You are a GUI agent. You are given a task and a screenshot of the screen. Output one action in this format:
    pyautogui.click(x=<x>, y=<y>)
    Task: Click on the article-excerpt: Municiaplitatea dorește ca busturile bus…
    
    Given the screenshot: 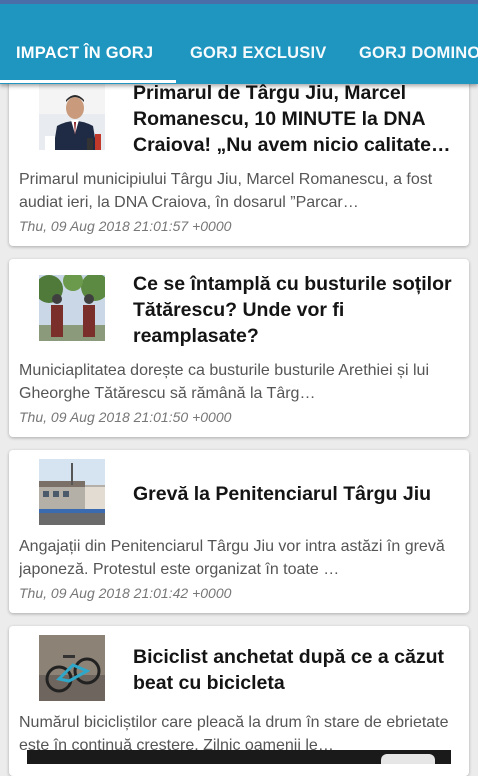 What is the action you would take?
    pyautogui.click(x=224, y=382)
    